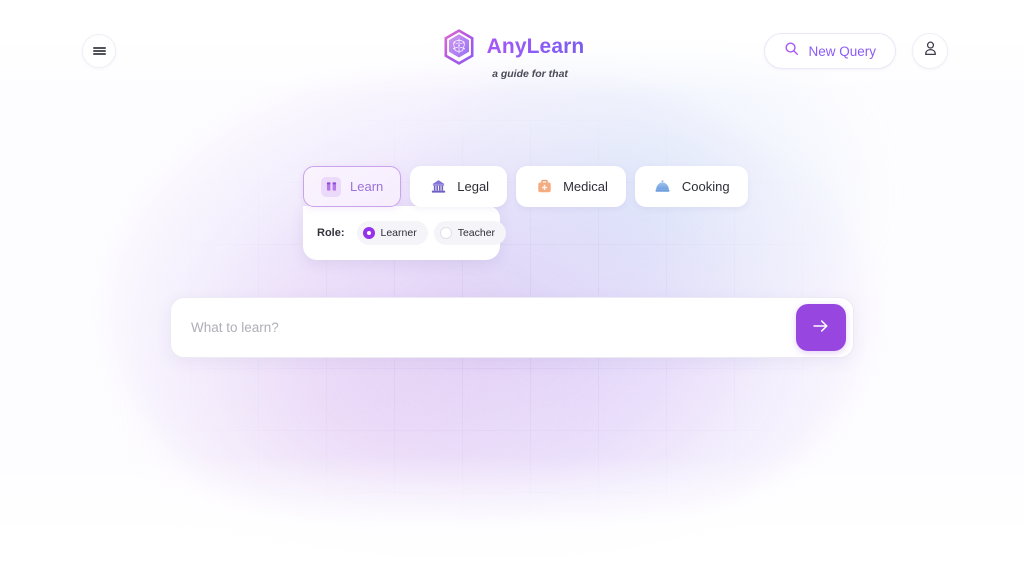  Describe the element at coordinates (483, 327) in the screenshot. I see `search-input` at that location.